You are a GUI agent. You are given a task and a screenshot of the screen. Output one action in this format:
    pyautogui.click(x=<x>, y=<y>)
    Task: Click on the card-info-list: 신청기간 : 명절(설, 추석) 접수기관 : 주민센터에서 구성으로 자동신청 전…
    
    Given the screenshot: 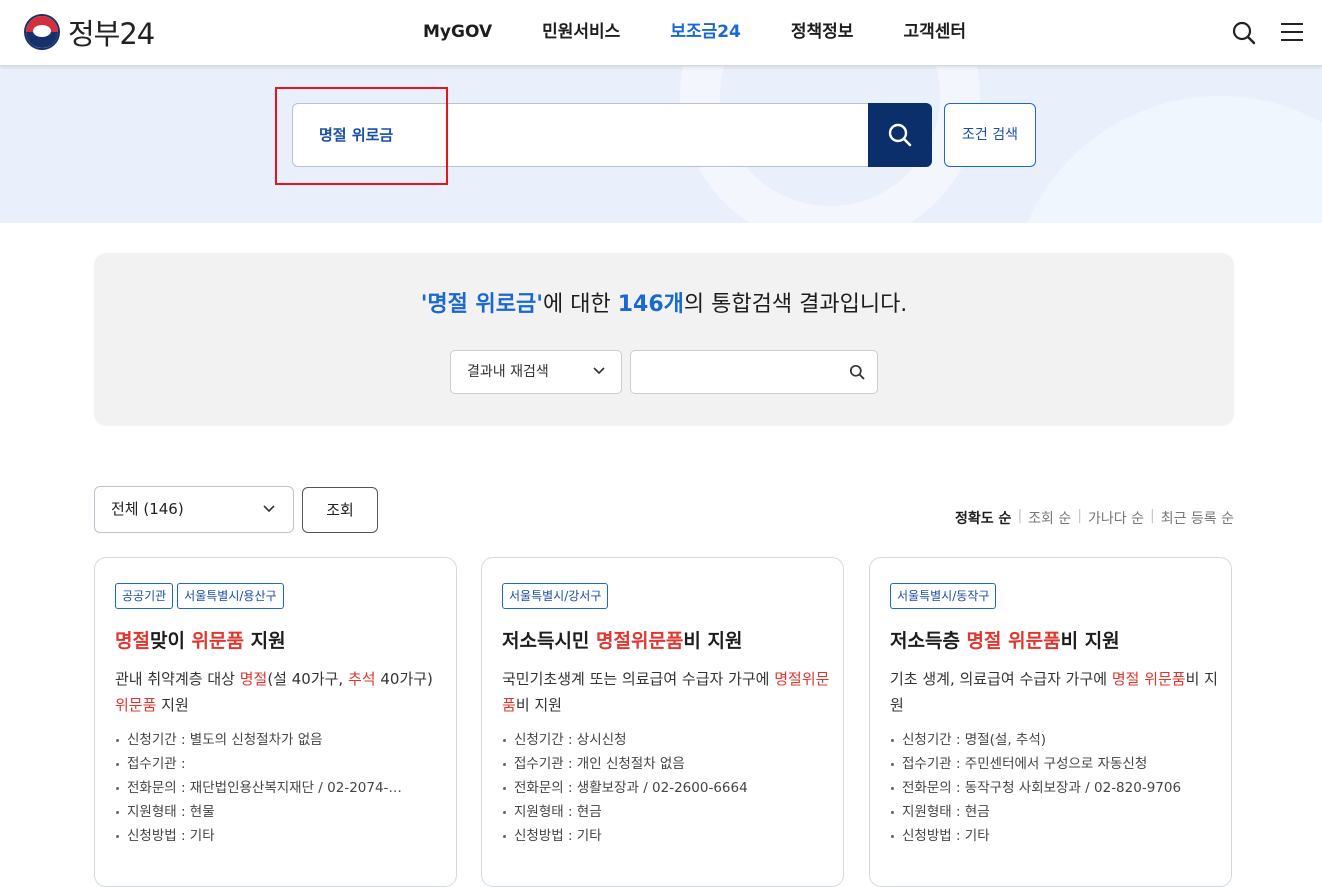 What is the action you would take?
    pyautogui.click(x=1055, y=788)
    